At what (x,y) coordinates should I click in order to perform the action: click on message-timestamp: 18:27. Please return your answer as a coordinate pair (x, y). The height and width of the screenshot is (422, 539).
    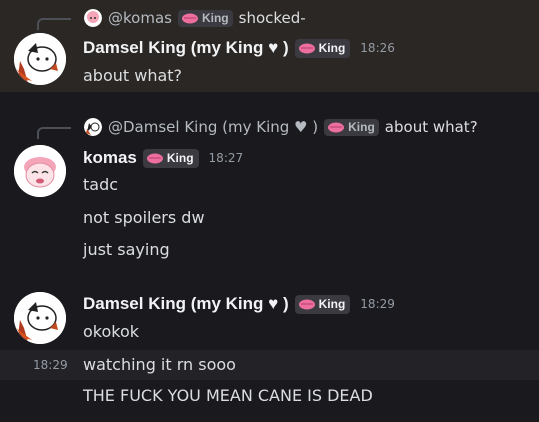
    Looking at the image, I should click on (226, 158).